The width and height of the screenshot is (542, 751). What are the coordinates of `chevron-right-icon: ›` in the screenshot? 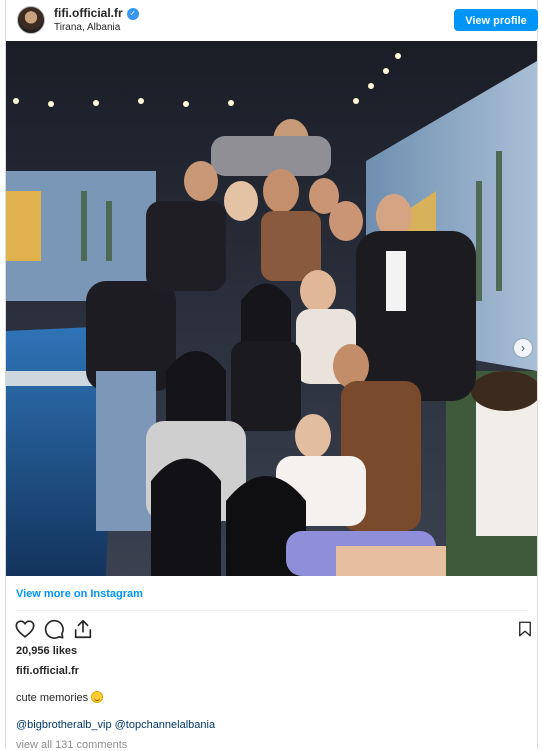 It's located at (523, 348).